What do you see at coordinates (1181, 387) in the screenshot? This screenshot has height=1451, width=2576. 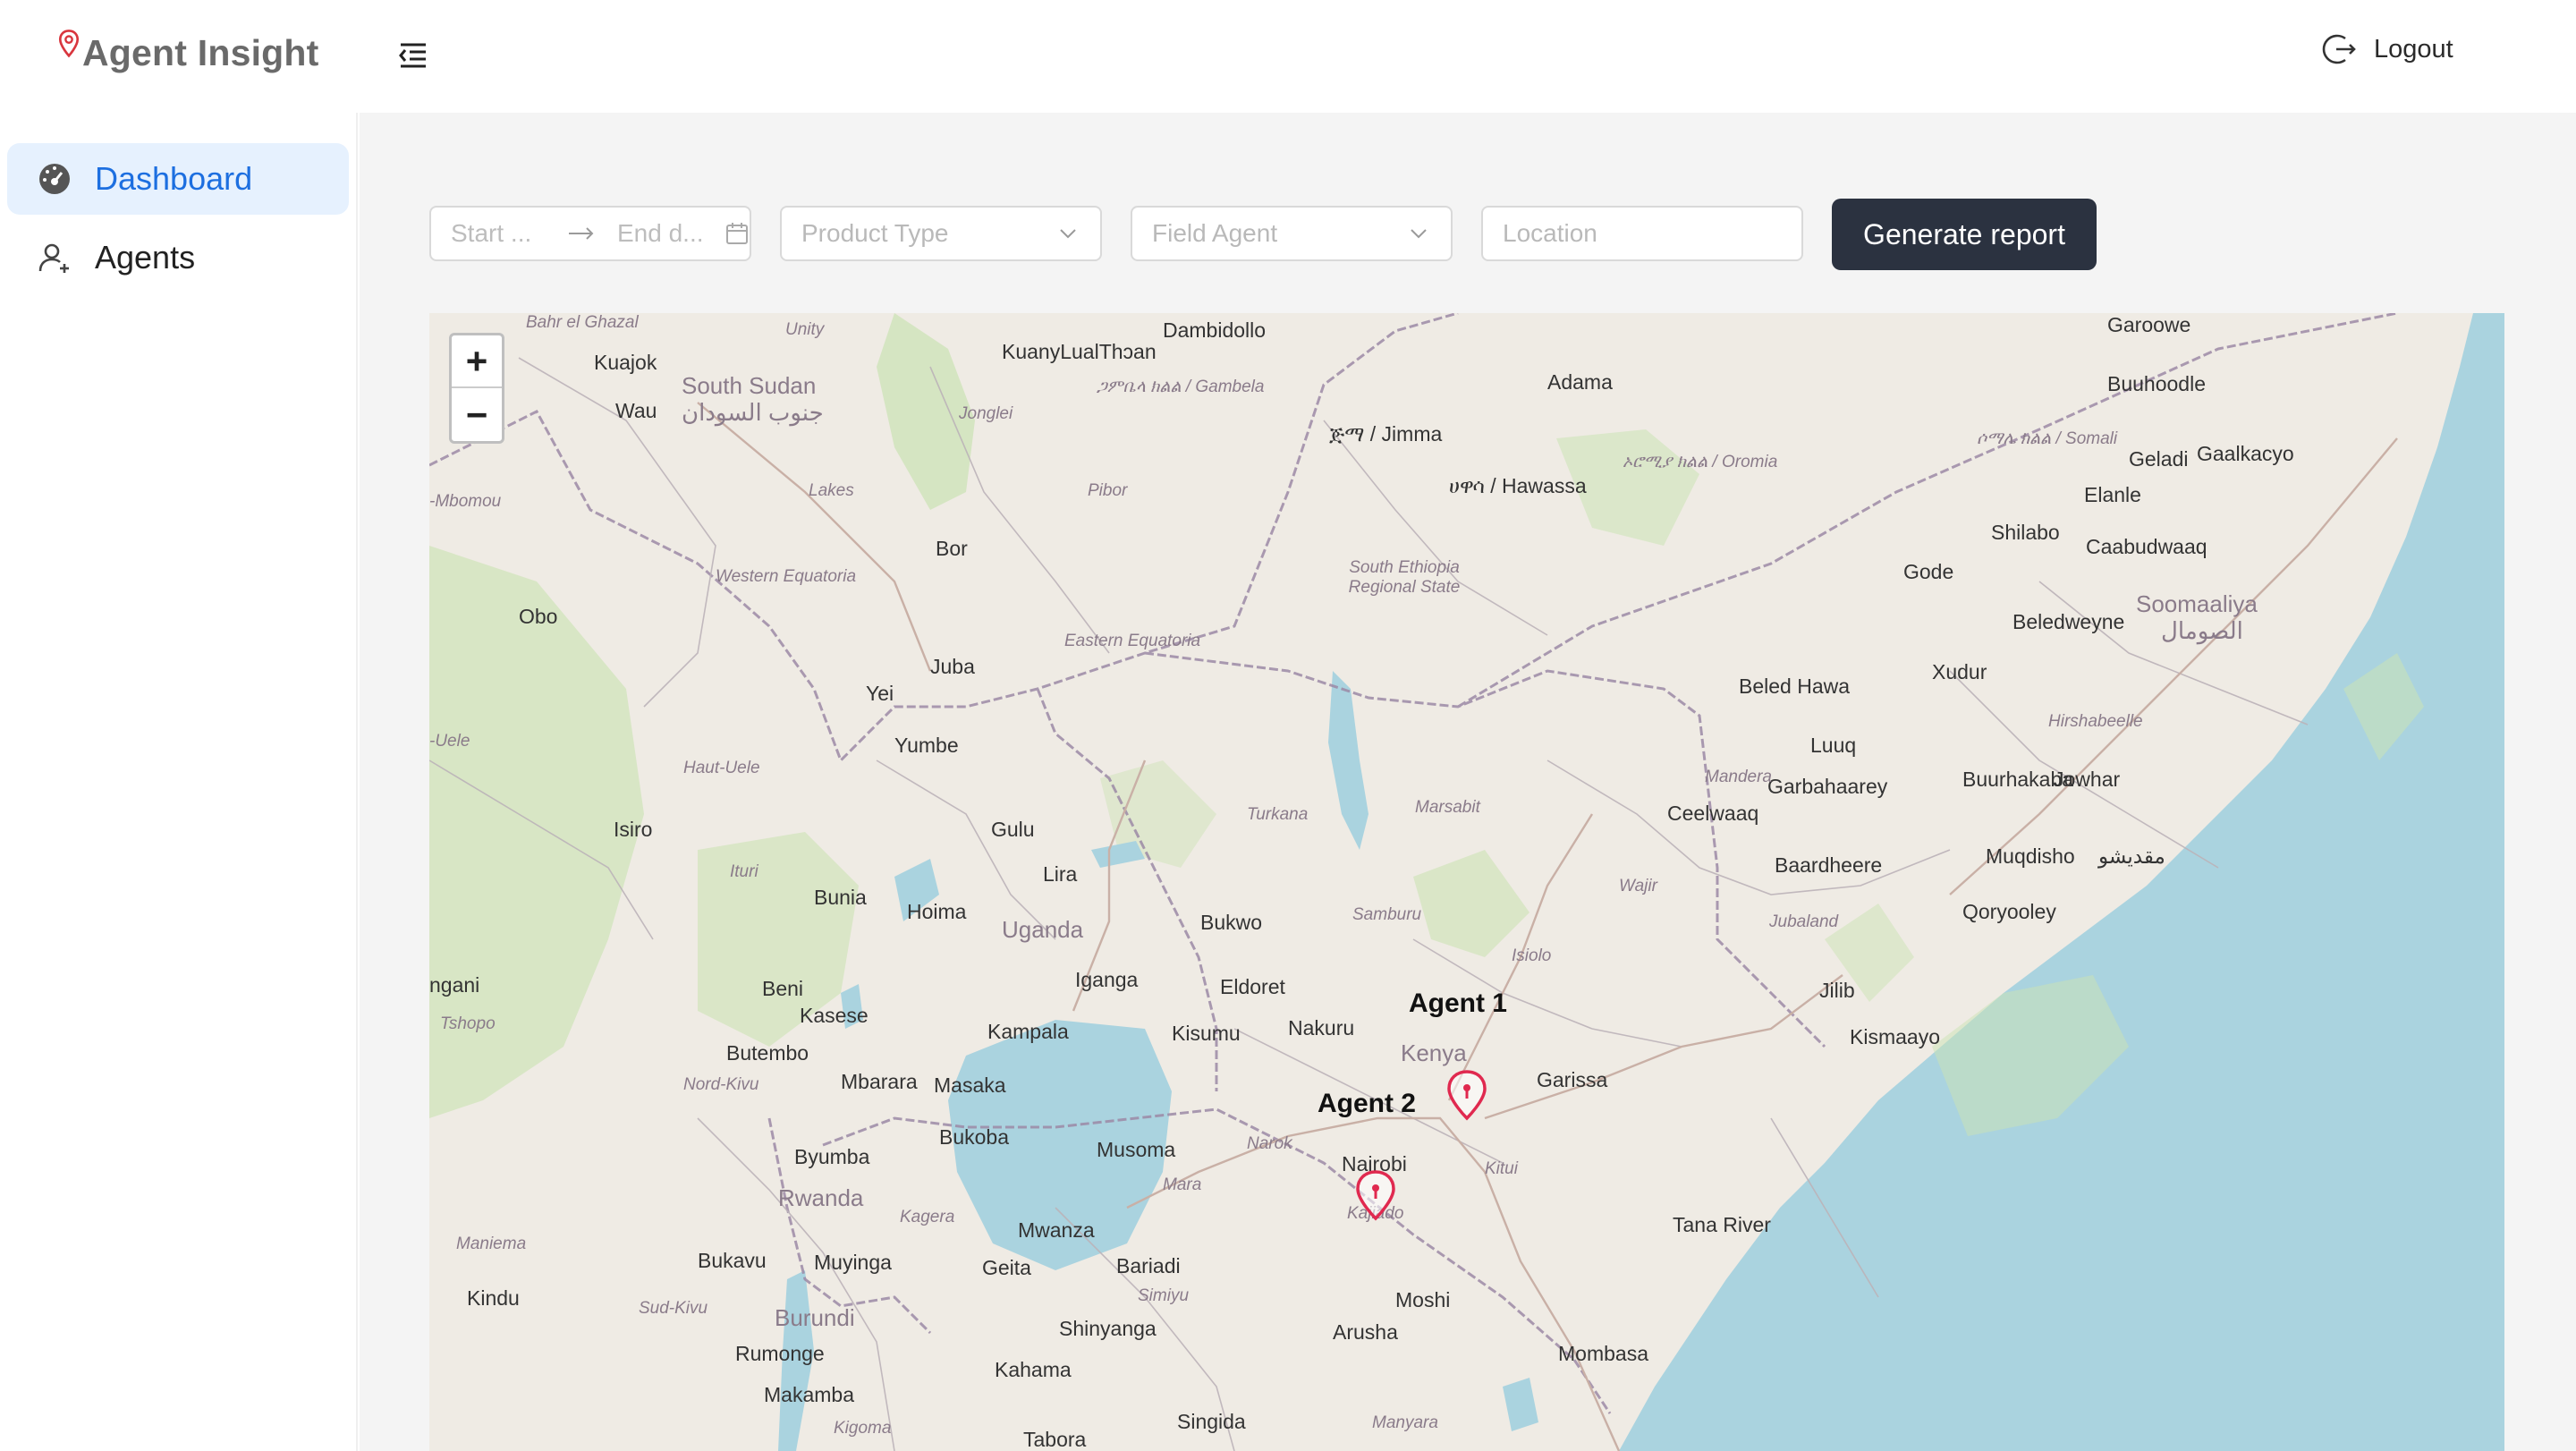 I see `map-label-gambela: ጋምቤላ ክልል / Gambela` at bounding box center [1181, 387].